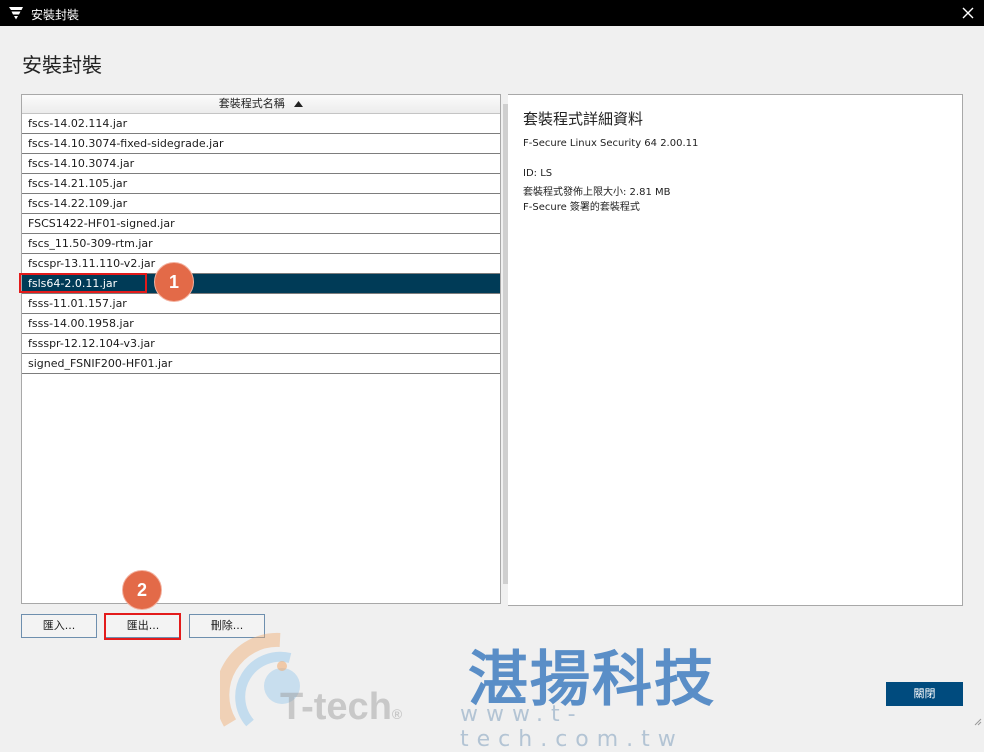  What do you see at coordinates (142, 590) in the screenshot?
I see `step-2-badge: 2` at bounding box center [142, 590].